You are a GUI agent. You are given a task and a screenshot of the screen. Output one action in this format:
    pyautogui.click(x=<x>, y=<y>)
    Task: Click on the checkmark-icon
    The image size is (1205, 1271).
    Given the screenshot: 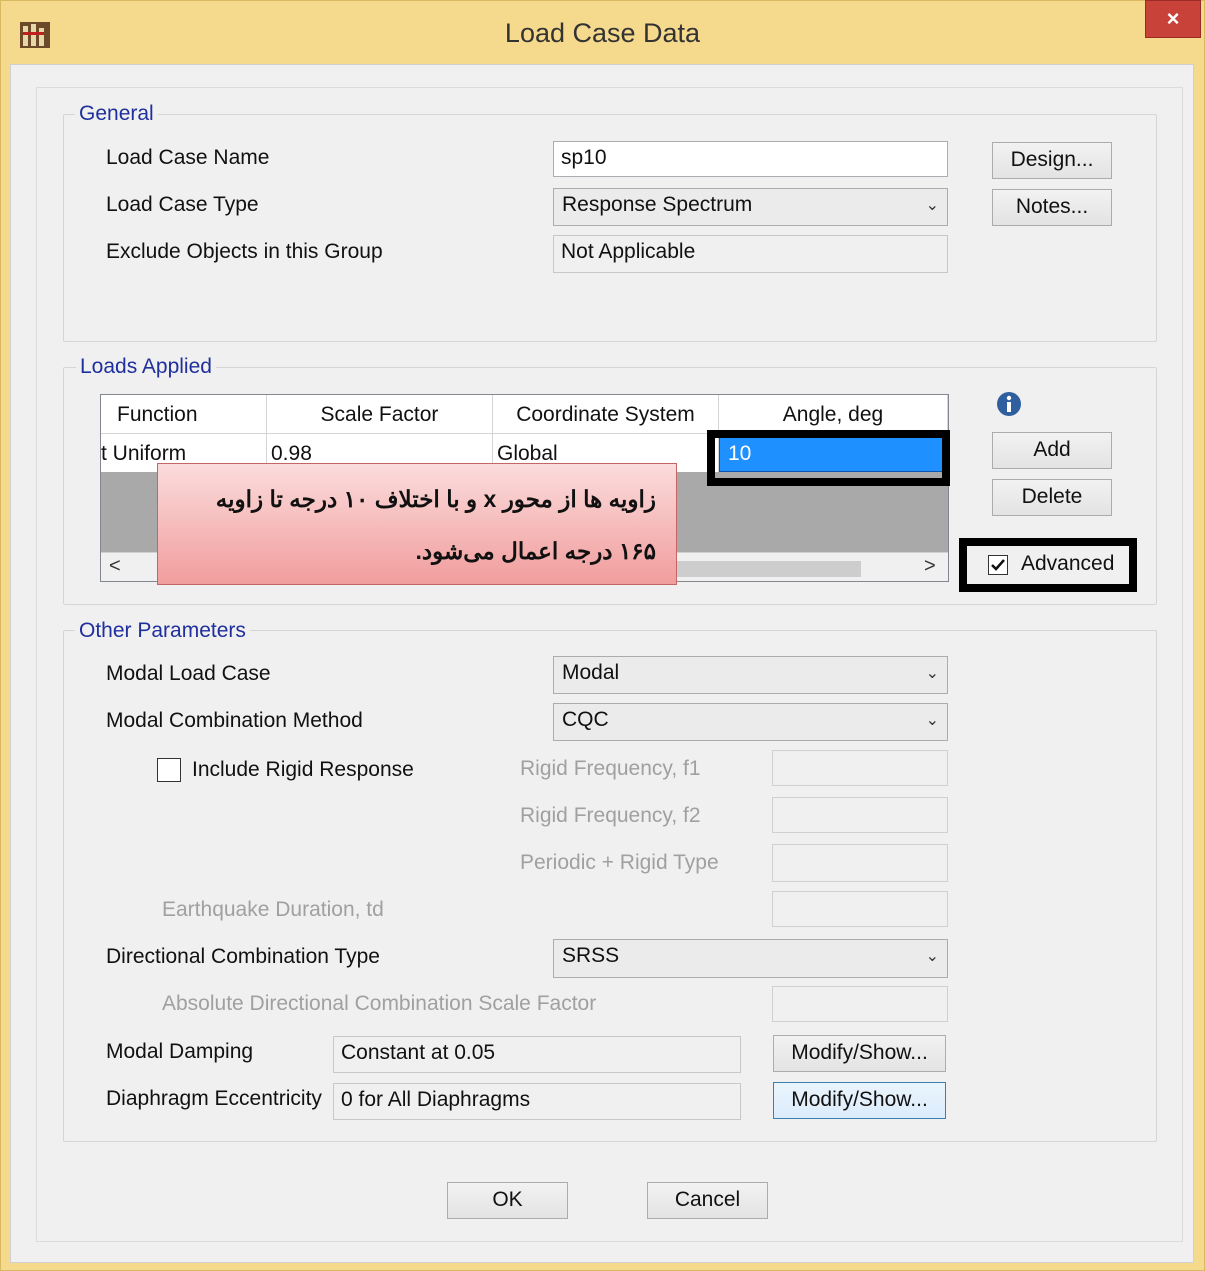 What is the action you would take?
    pyautogui.click(x=998, y=565)
    